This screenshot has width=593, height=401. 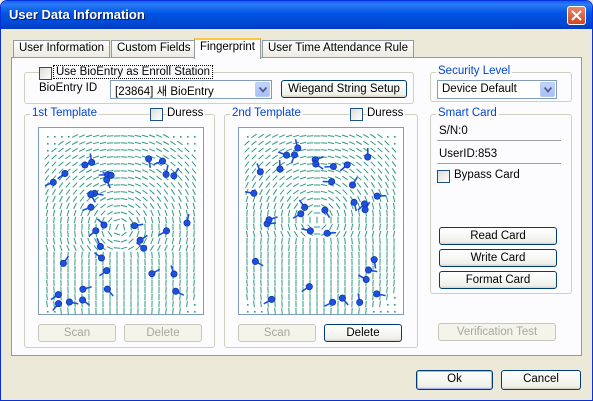 What do you see at coordinates (443, 176) in the screenshot?
I see `bypass-card-checkbox` at bounding box center [443, 176].